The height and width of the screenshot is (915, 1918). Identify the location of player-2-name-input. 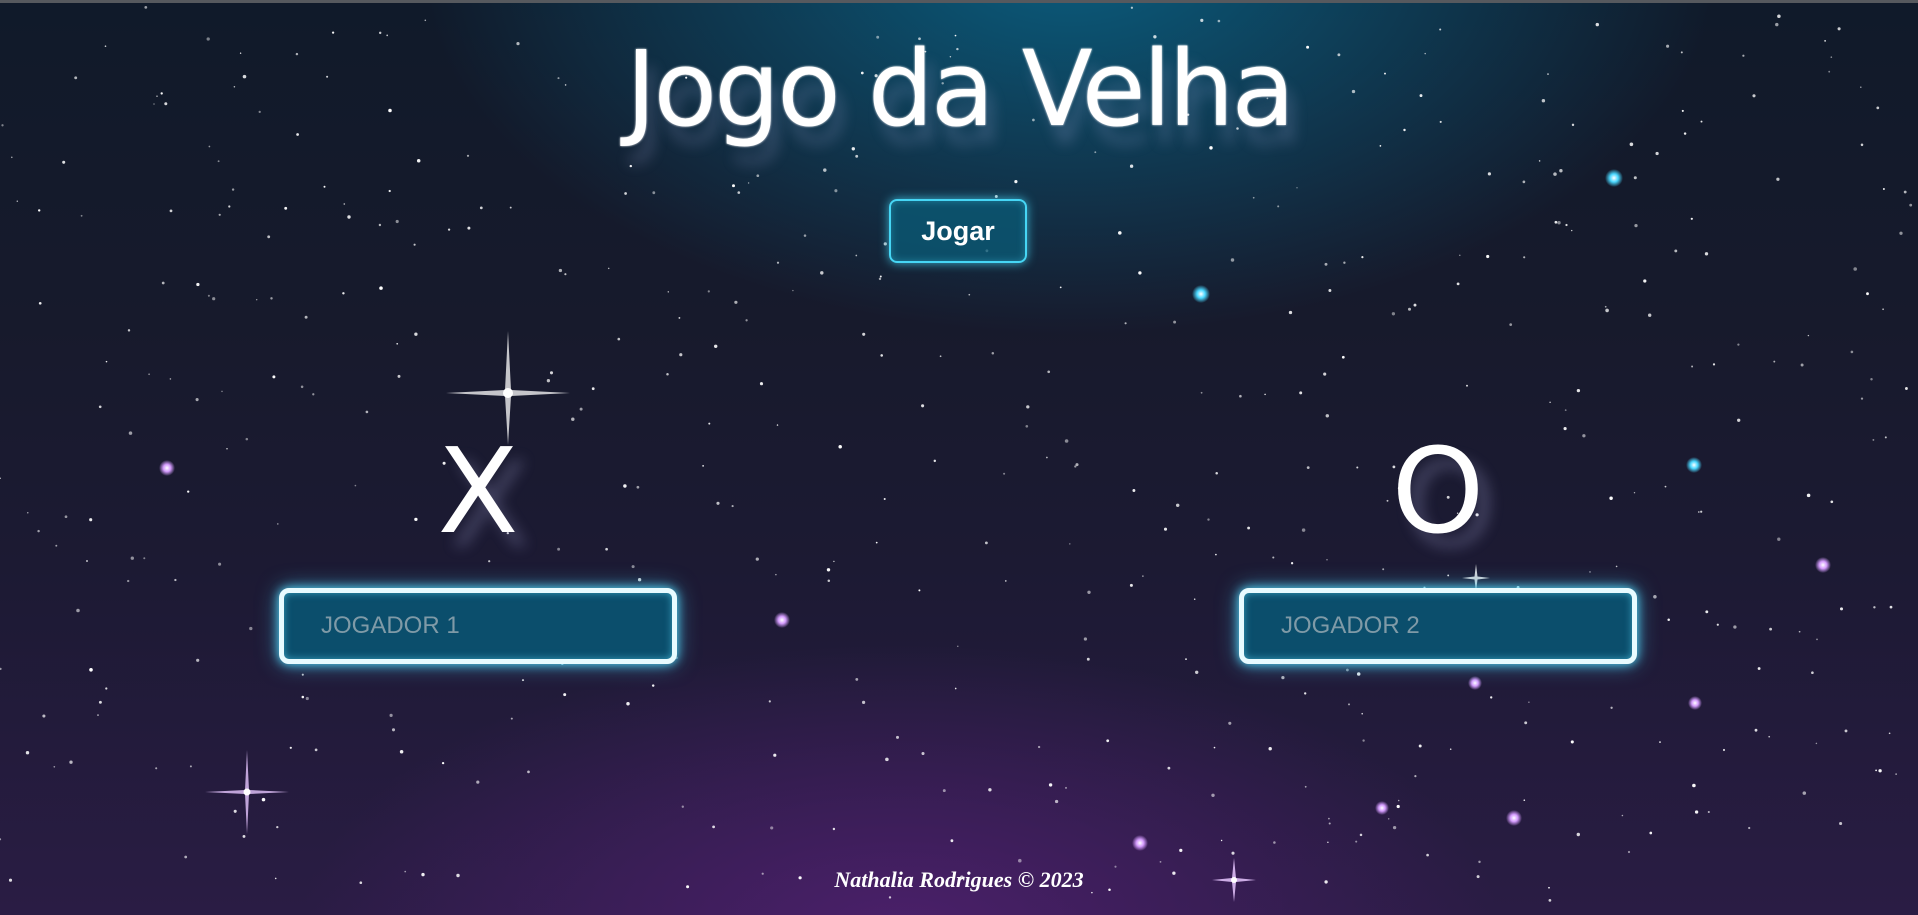
(1438, 626).